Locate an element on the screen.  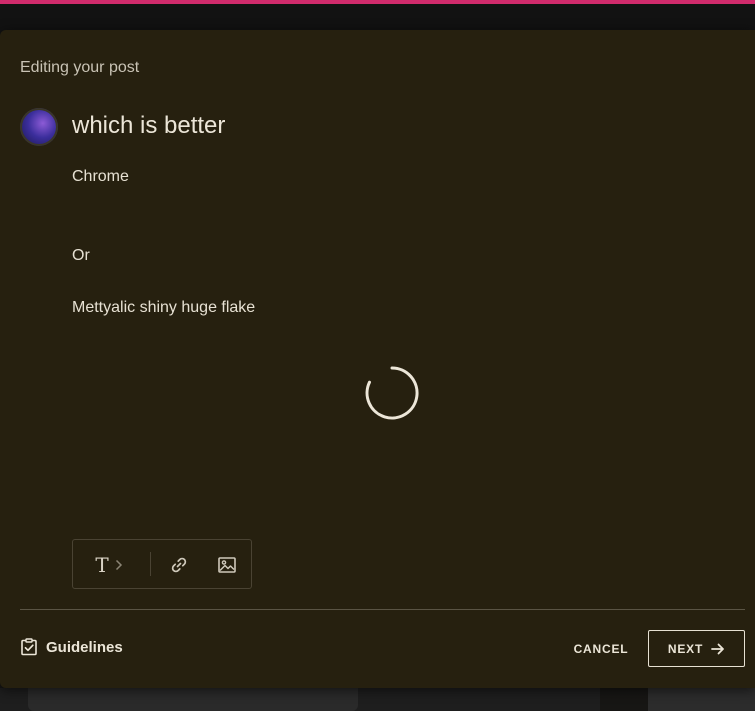
post-body-line: Chrome is located at coordinates (100, 176).